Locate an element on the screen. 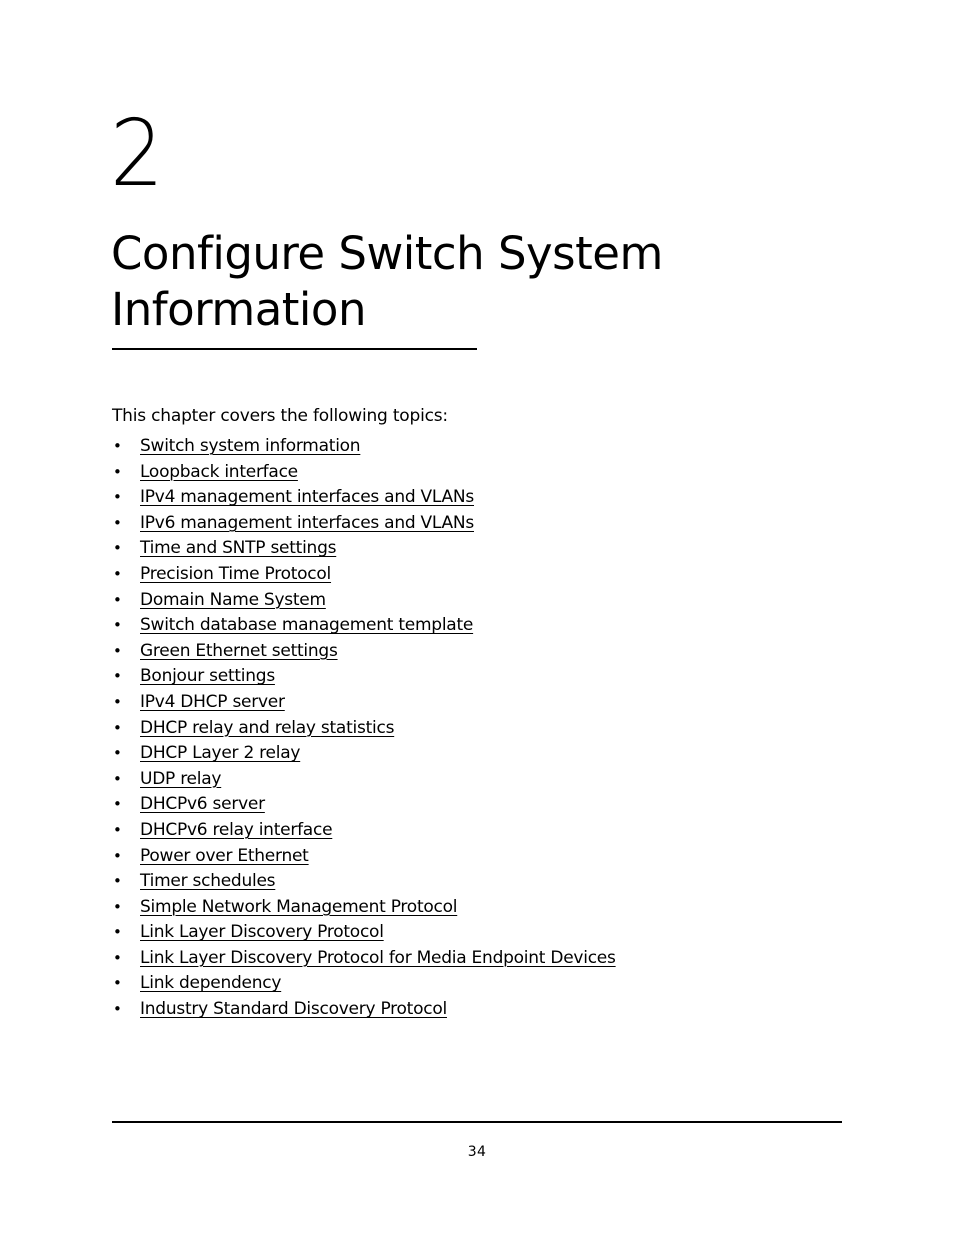 The width and height of the screenshot is (954, 1235). topic-link: DHCPv6 server is located at coordinates (202, 805).